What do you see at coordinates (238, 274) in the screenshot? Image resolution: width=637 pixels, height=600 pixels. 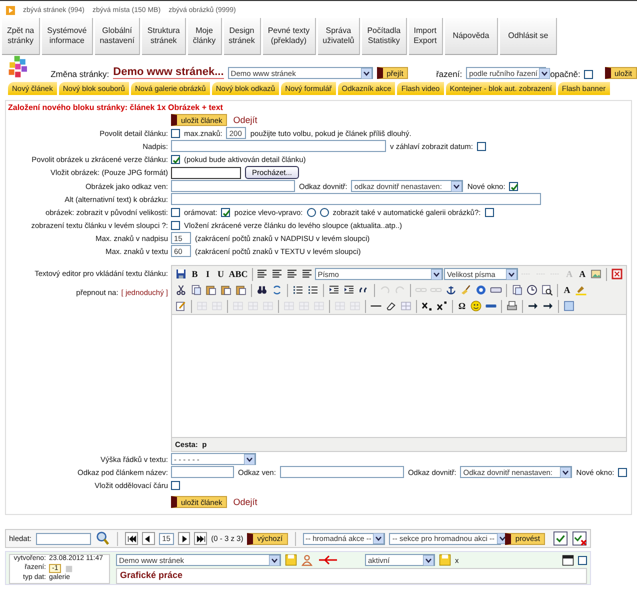 I see `format-button: ABC` at bounding box center [238, 274].